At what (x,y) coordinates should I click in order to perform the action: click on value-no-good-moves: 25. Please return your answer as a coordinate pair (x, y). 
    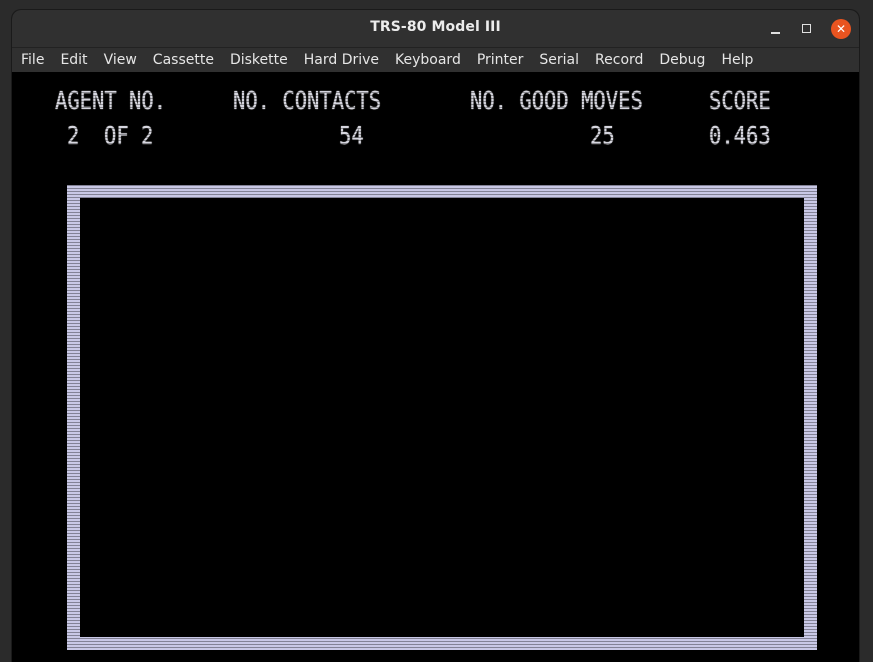
    Looking at the image, I should click on (602, 135).